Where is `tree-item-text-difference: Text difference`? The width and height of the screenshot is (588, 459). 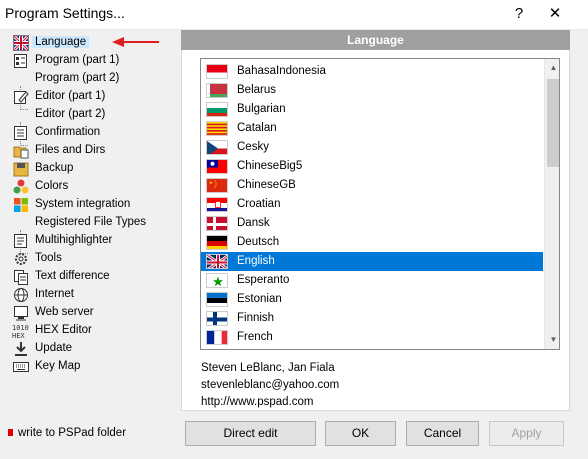
tree-item-text-difference: Text difference is located at coordinates (87, 277).